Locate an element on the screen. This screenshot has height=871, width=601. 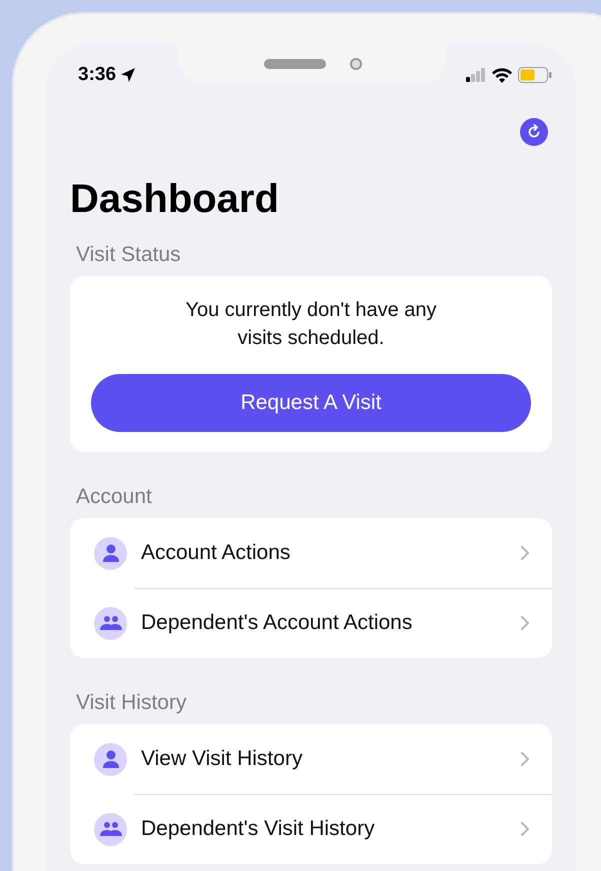
wifi-icon is located at coordinates (502, 75).